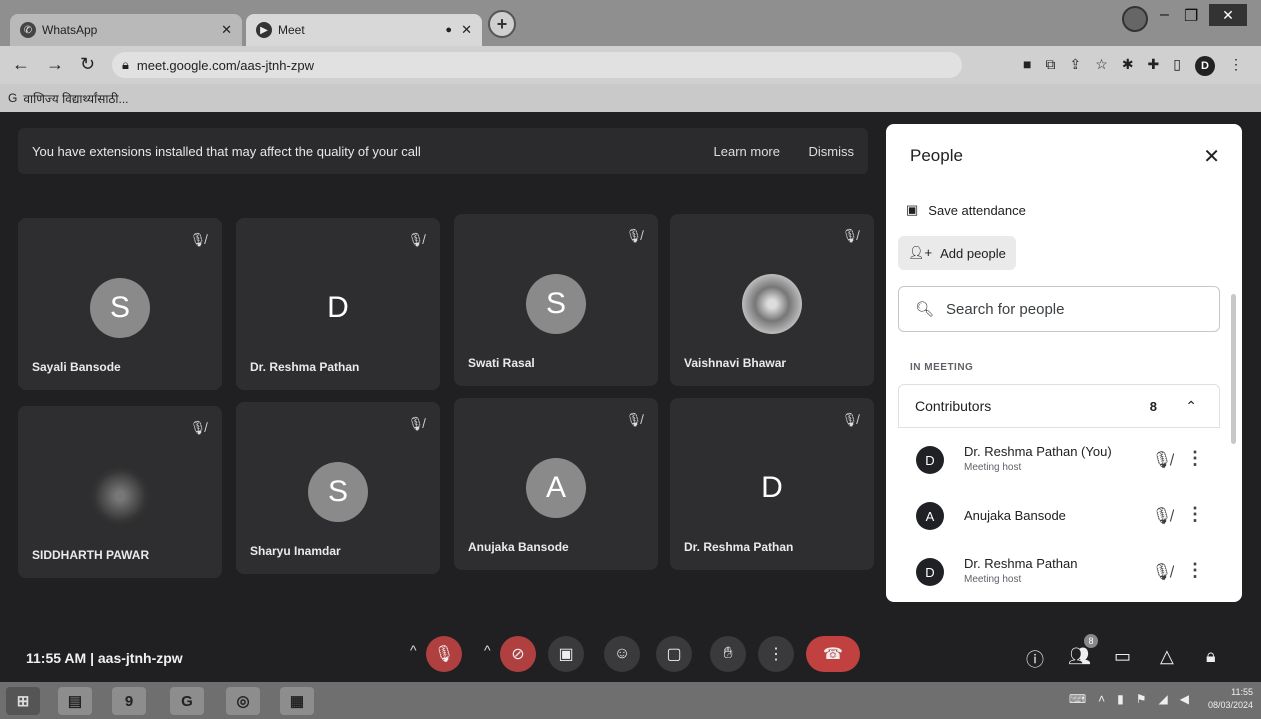 This screenshot has width=1261, height=719. I want to click on browser-tab-bar: ✆ WhatsApp ✕ ▶ Meet ● ✕ + – ❐ ✕, so click(630, 23).